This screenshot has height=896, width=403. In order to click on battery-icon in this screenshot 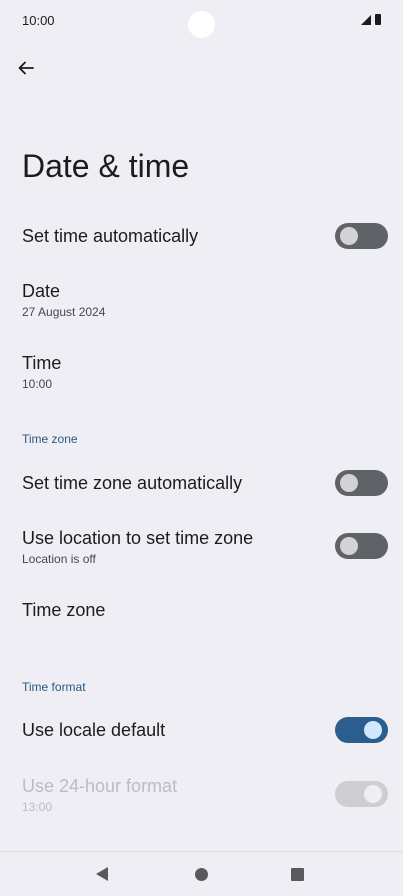, I will do `click(378, 19)`.